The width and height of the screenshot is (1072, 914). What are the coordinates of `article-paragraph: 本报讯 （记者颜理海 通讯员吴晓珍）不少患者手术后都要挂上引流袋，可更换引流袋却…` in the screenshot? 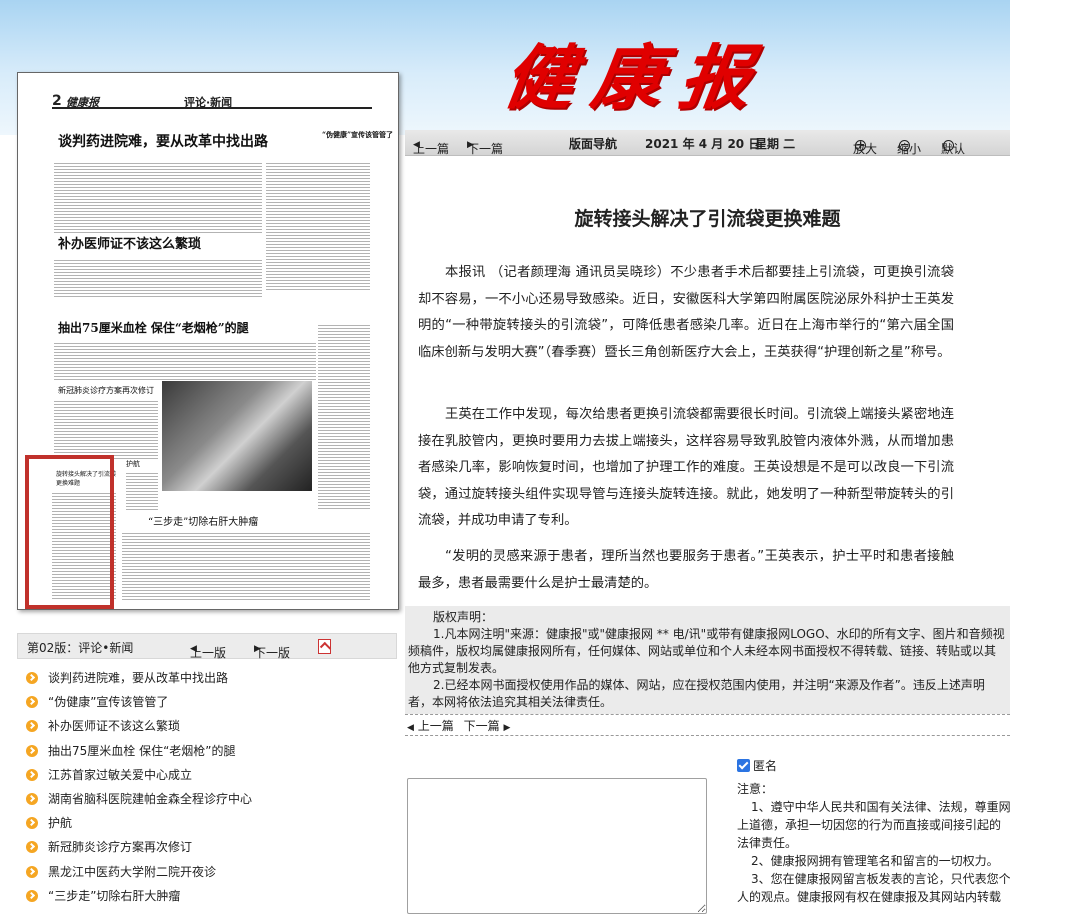 It's located at (686, 312).